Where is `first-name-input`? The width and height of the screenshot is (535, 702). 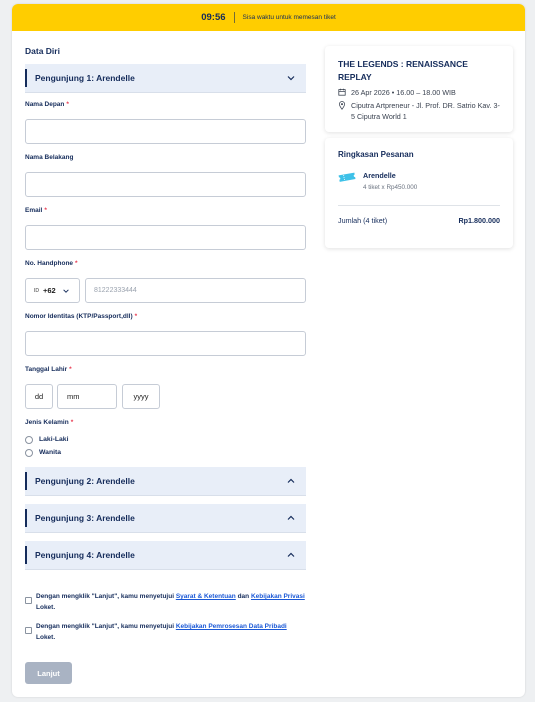
first-name-input is located at coordinates (165, 131).